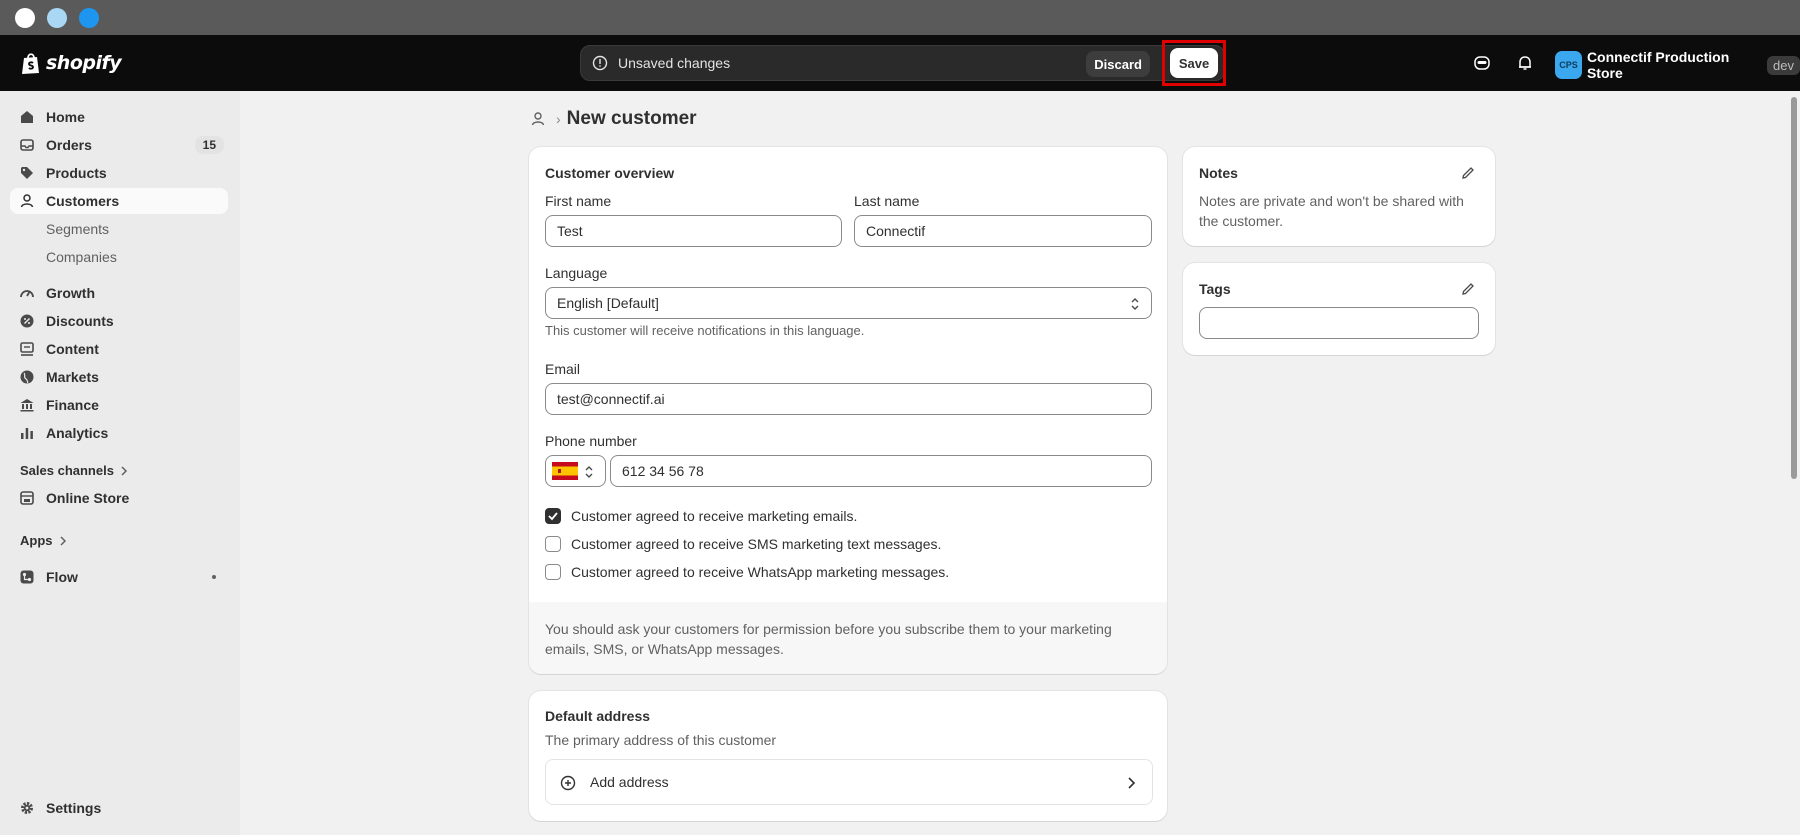  I want to click on sidebar-item-customers: Customers, so click(119, 201).